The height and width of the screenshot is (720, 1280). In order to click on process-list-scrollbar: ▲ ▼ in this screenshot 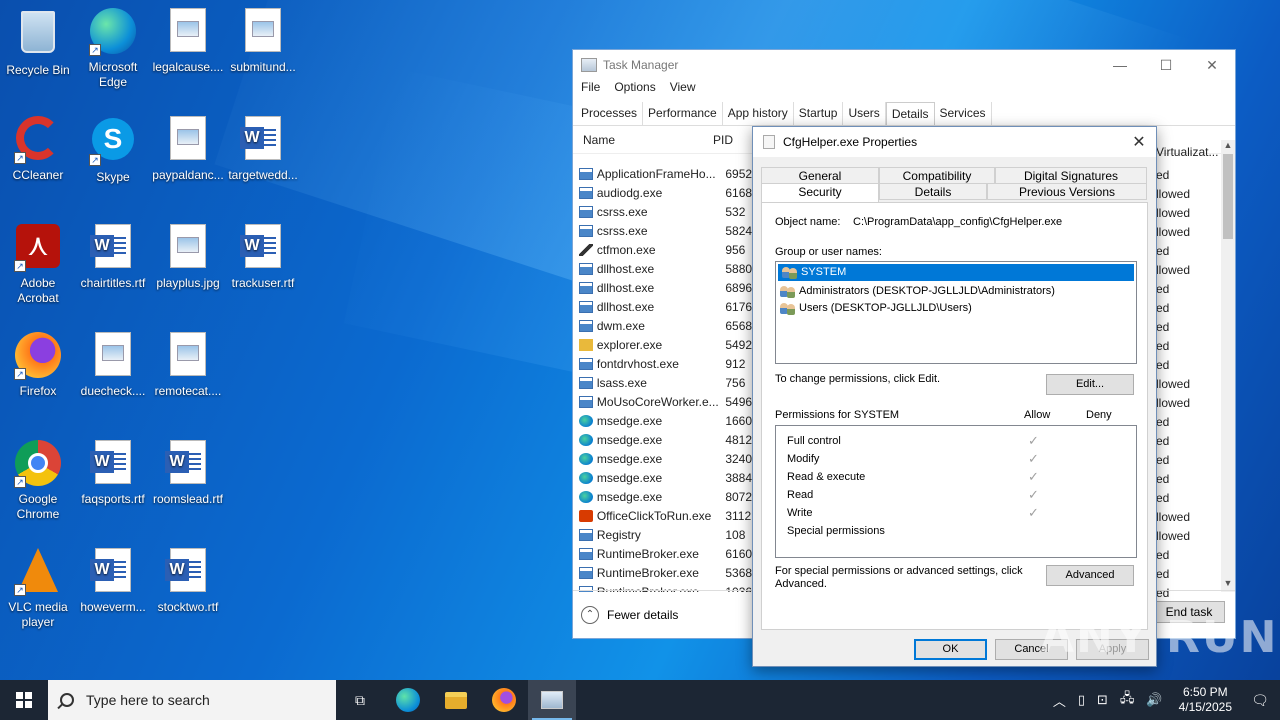, I will do `click(1228, 366)`.